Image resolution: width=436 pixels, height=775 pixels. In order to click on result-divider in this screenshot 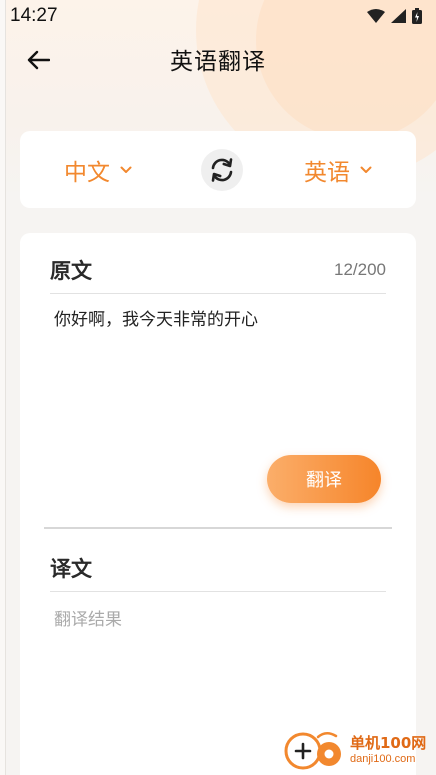, I will do `click(218, 591)`.